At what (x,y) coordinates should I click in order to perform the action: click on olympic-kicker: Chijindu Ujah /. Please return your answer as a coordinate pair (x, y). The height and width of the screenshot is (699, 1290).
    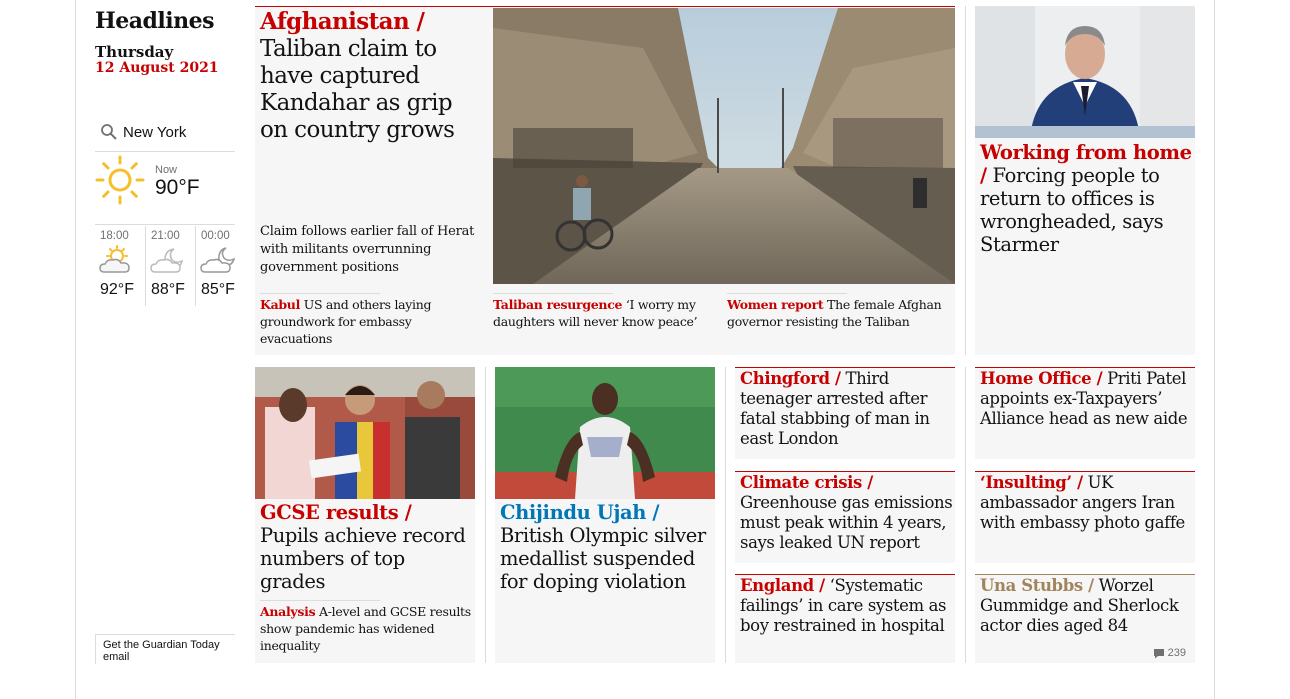
    Looking at the image, I should click on (580, 512).